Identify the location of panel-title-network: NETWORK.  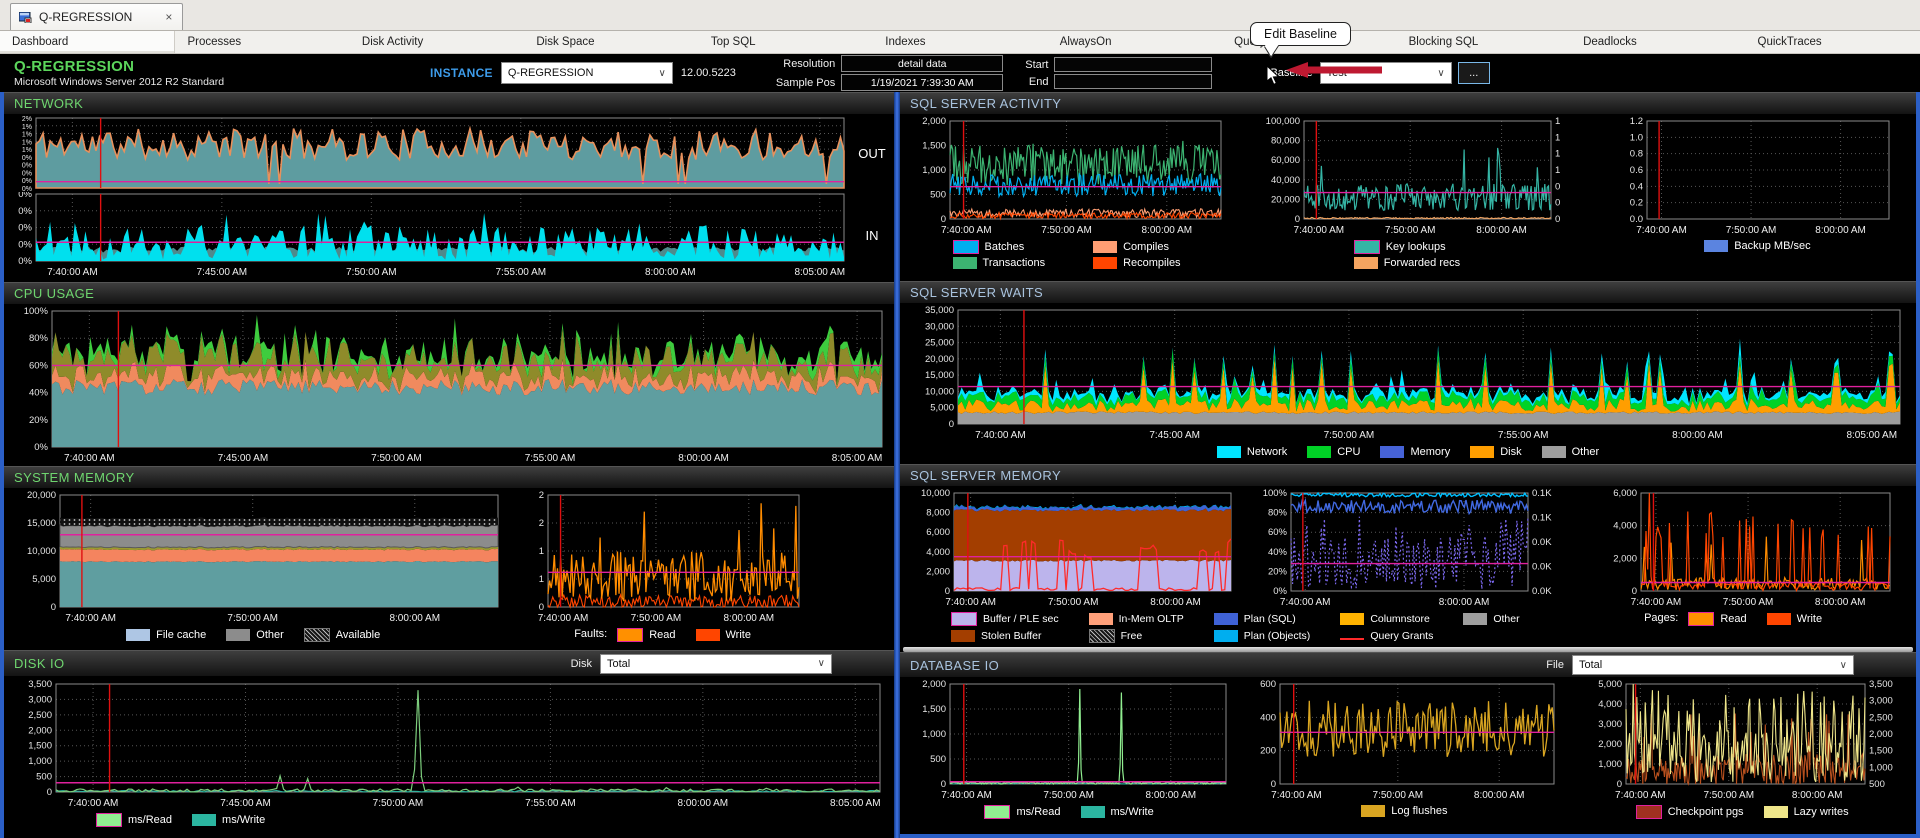
(49, 103).